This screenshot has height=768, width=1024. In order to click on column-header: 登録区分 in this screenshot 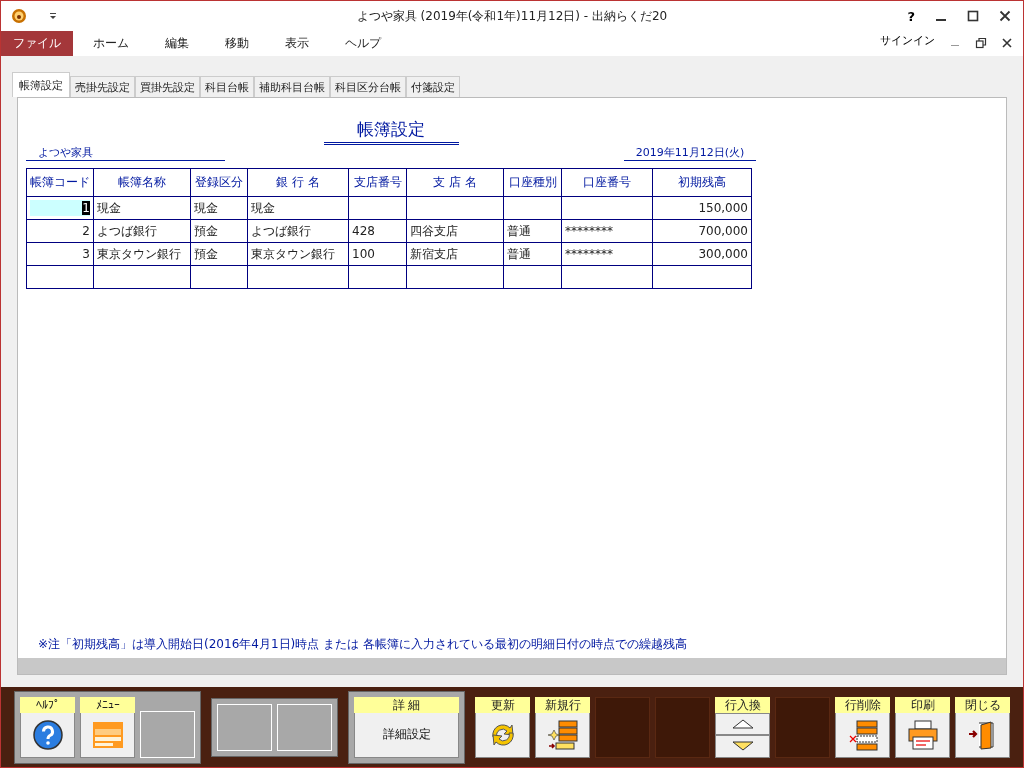, I will do `click(219, 182)`.